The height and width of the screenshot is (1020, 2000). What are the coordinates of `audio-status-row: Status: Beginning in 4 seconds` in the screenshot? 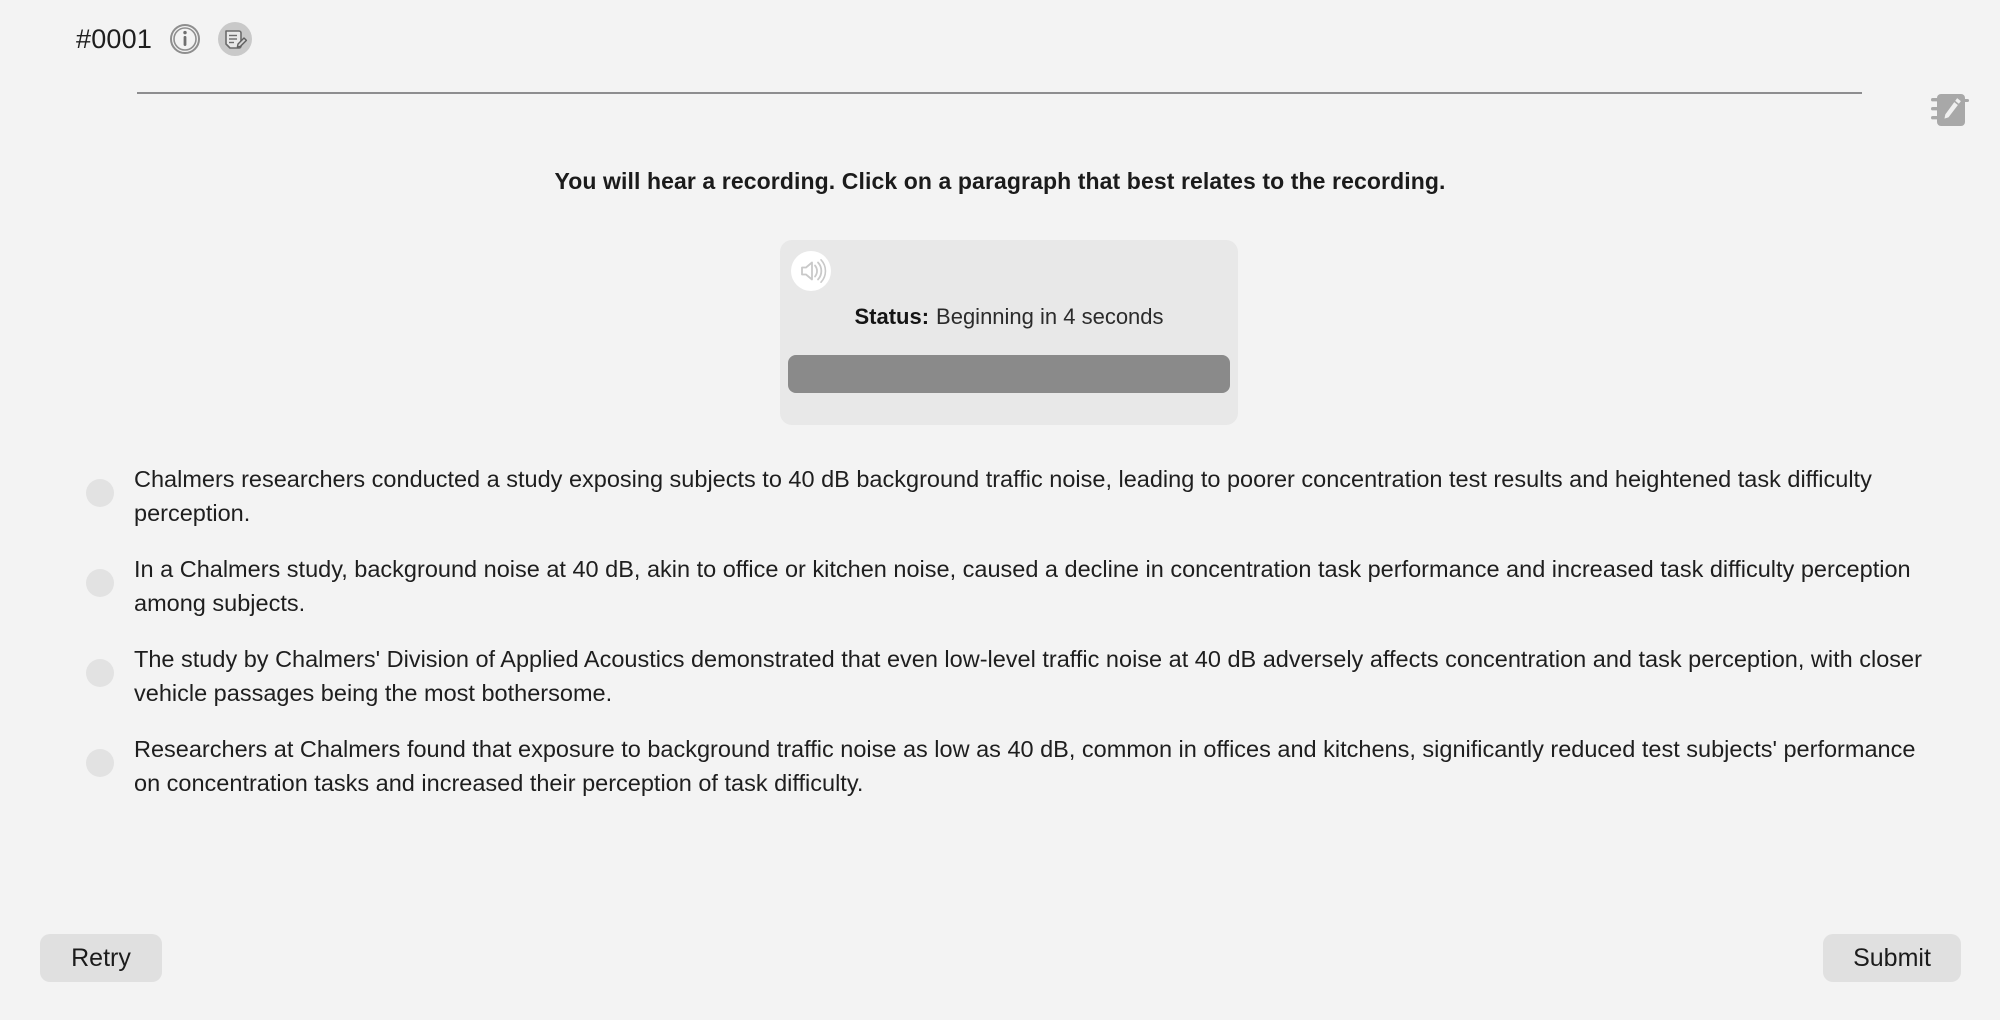 It's located at (1009, 317).